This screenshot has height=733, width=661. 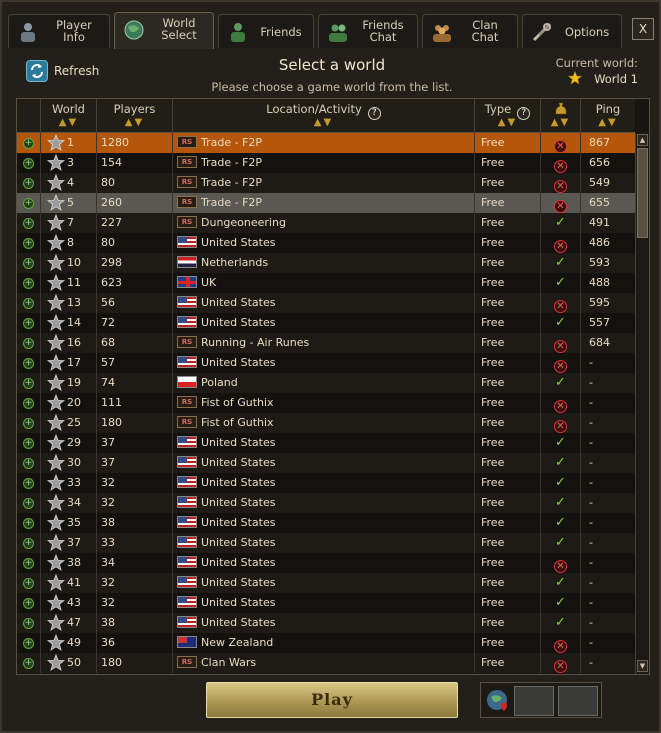 What do you see at coordinates (326, 603) in the screenshot?
I see `world-row: +43 32 United States Free ✓ -` at bounding box center [326, 603].